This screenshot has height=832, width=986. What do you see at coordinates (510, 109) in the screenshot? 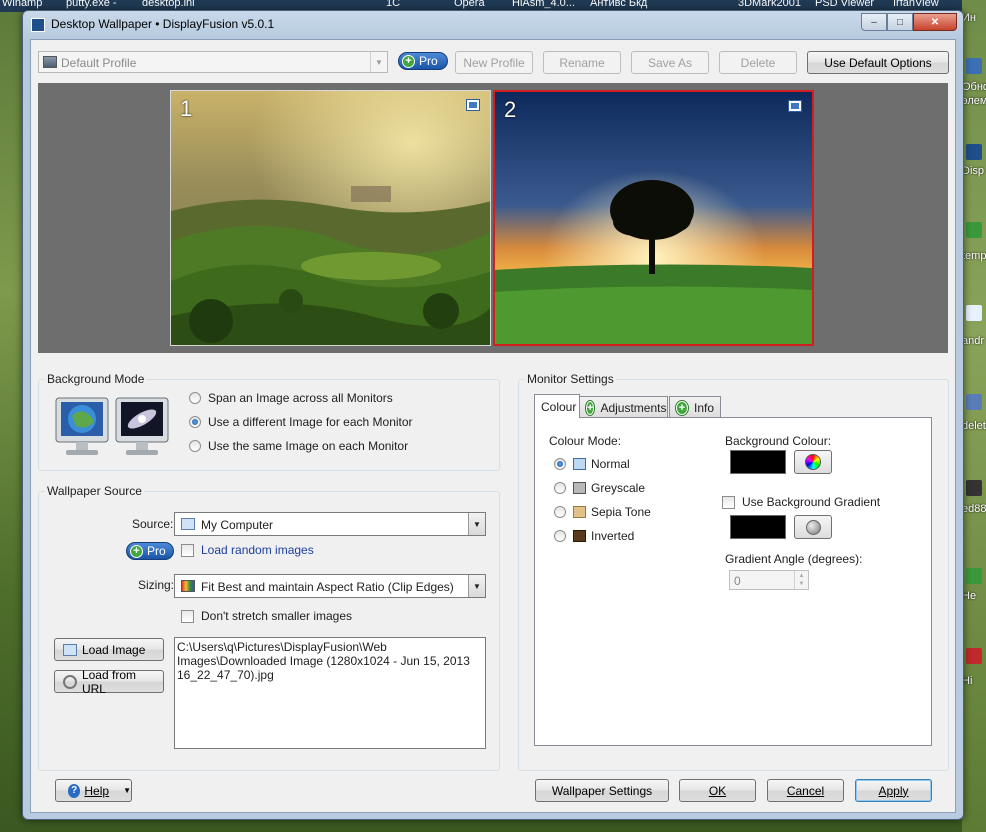
I see `monitor-number: 2` at bounding box center [510, 109].